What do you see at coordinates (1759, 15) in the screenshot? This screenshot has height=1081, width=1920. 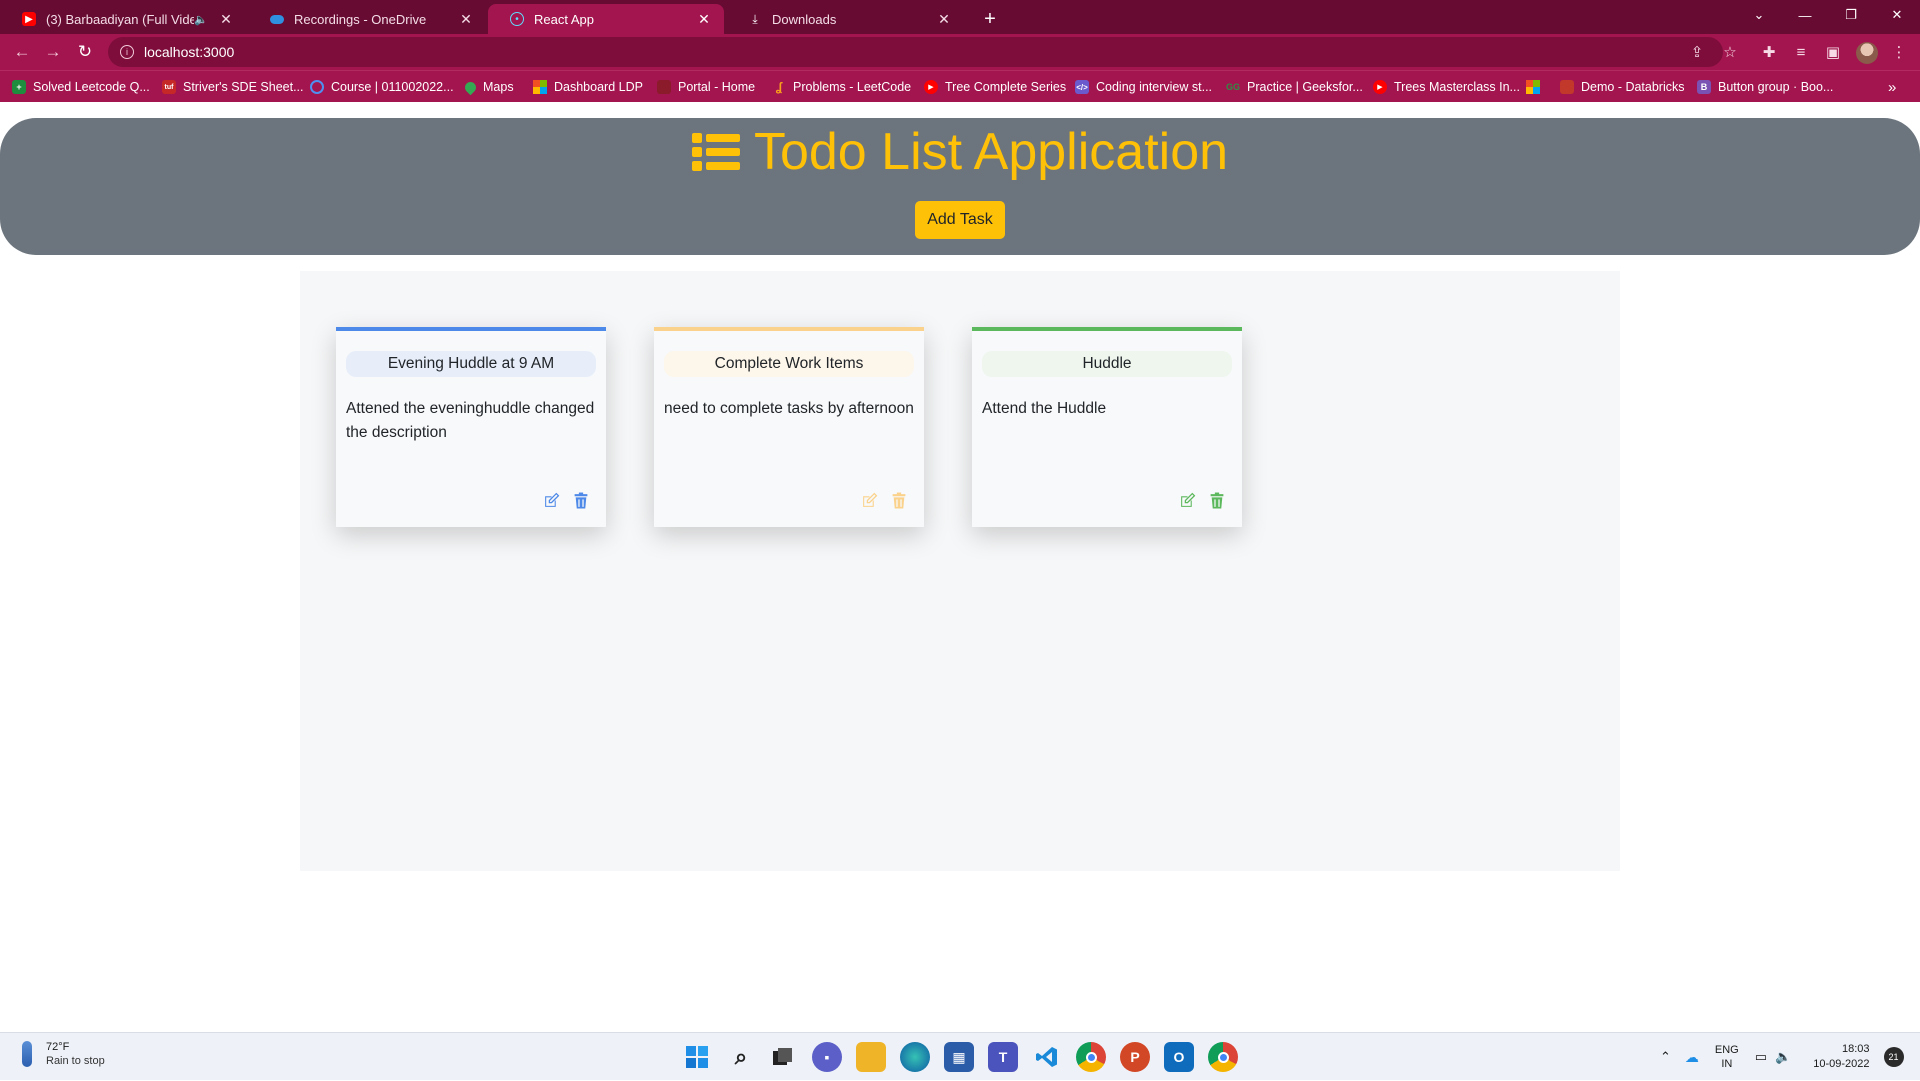 I see `tab-search-chevron-icon: ⌄` at bounding box center [1759, 15].